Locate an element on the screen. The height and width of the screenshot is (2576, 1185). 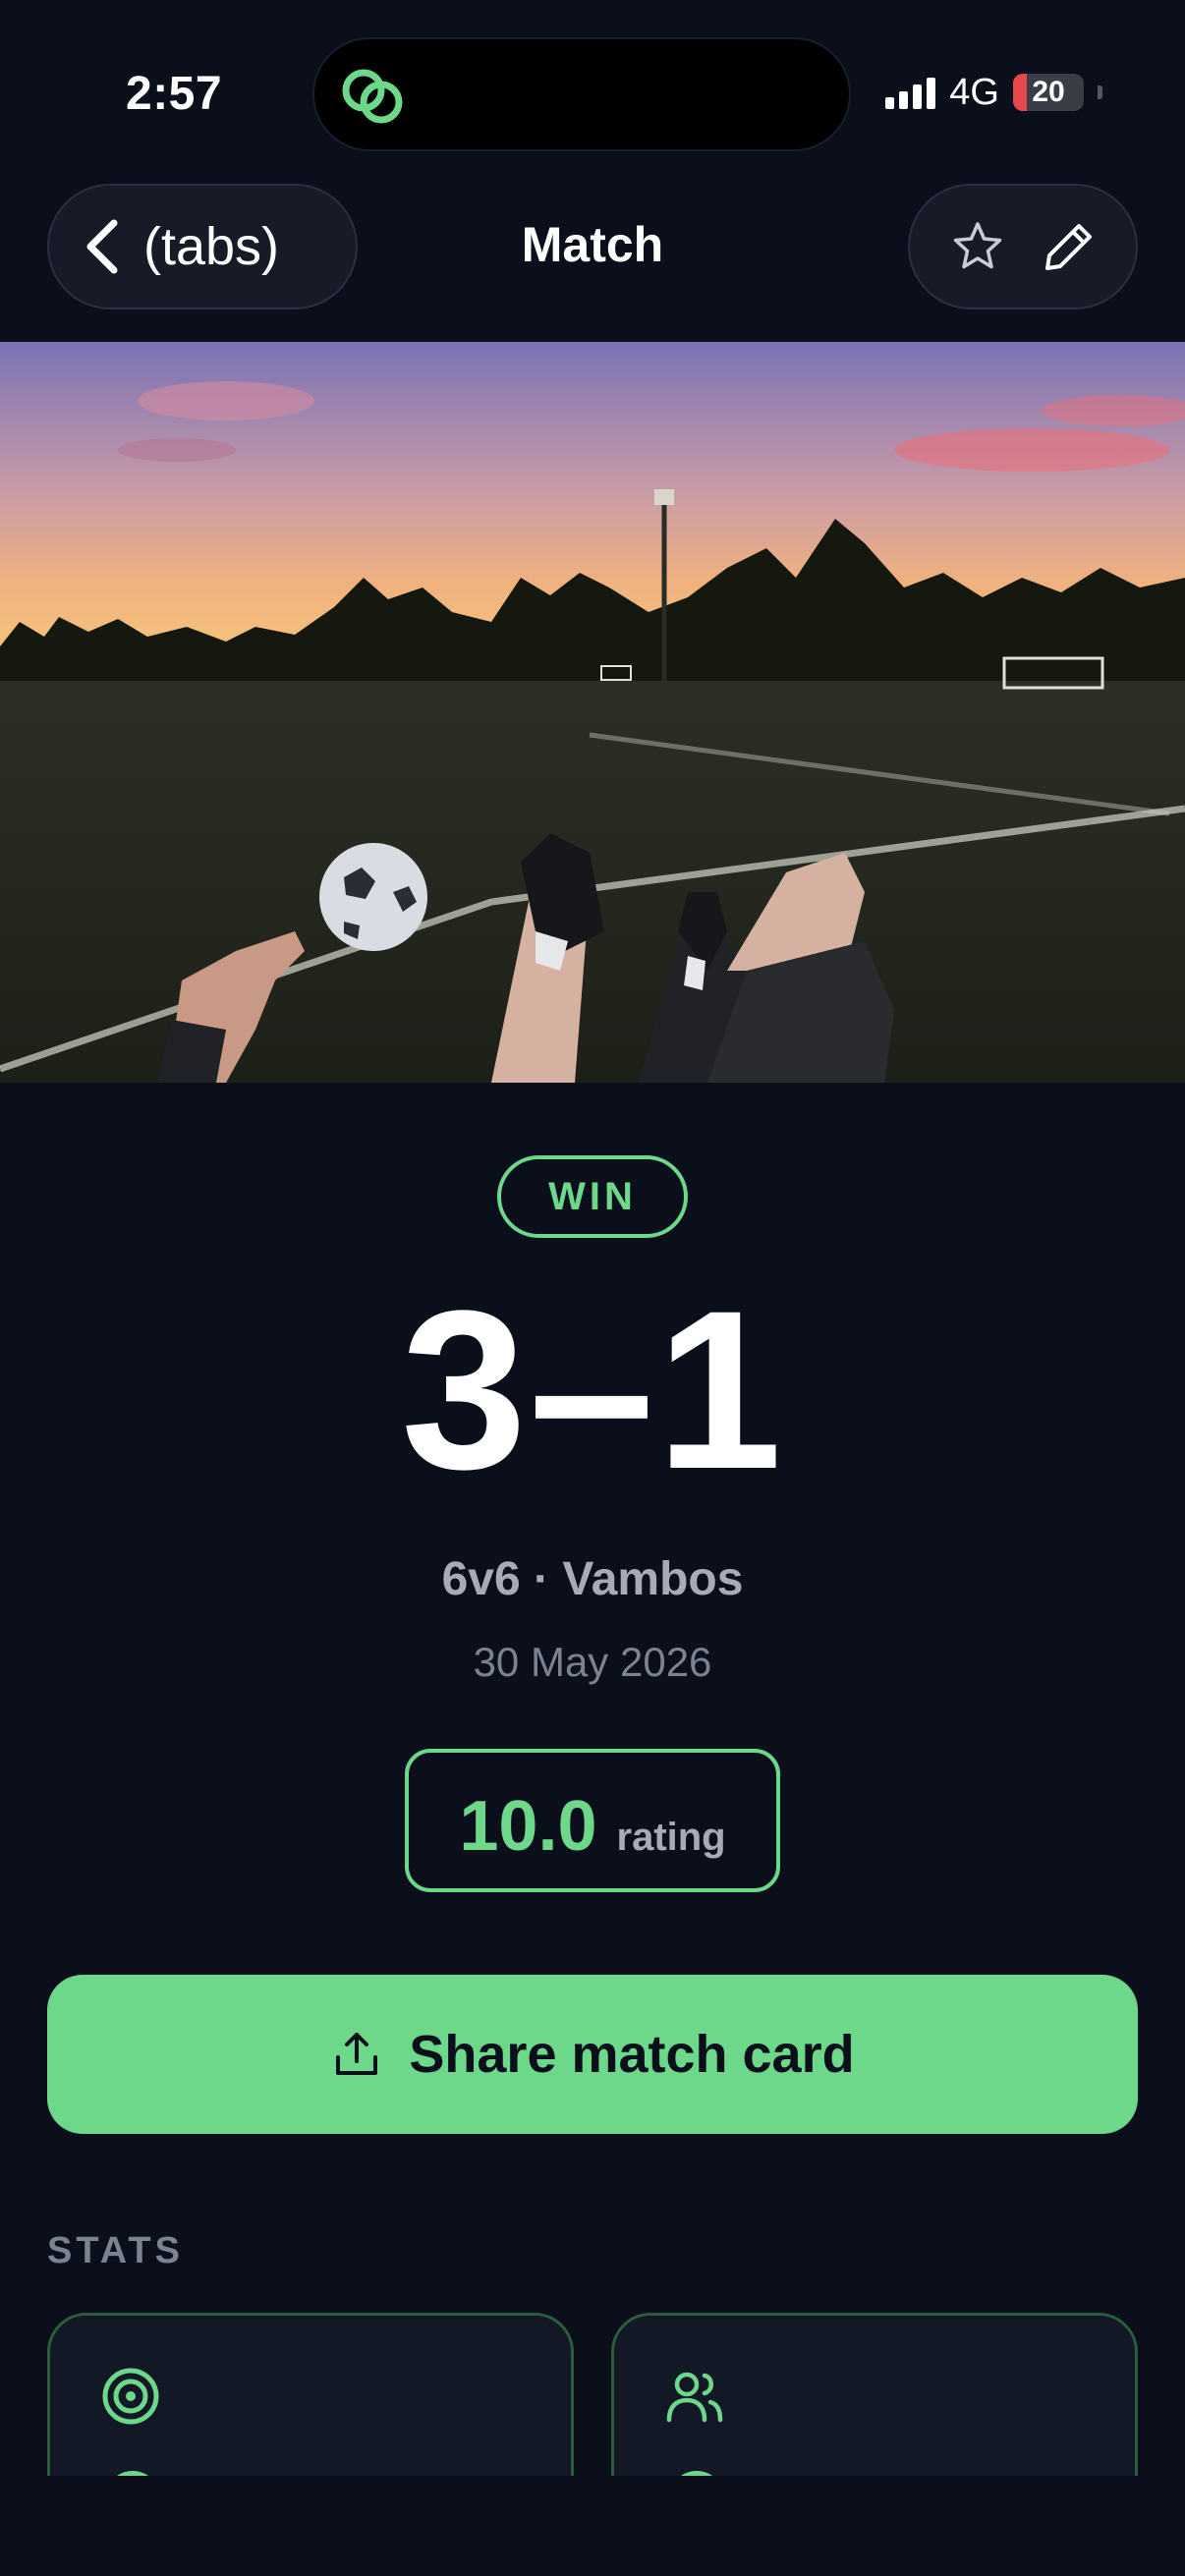
status-indicators: 4G 20 is located at coordinates (994, 92).